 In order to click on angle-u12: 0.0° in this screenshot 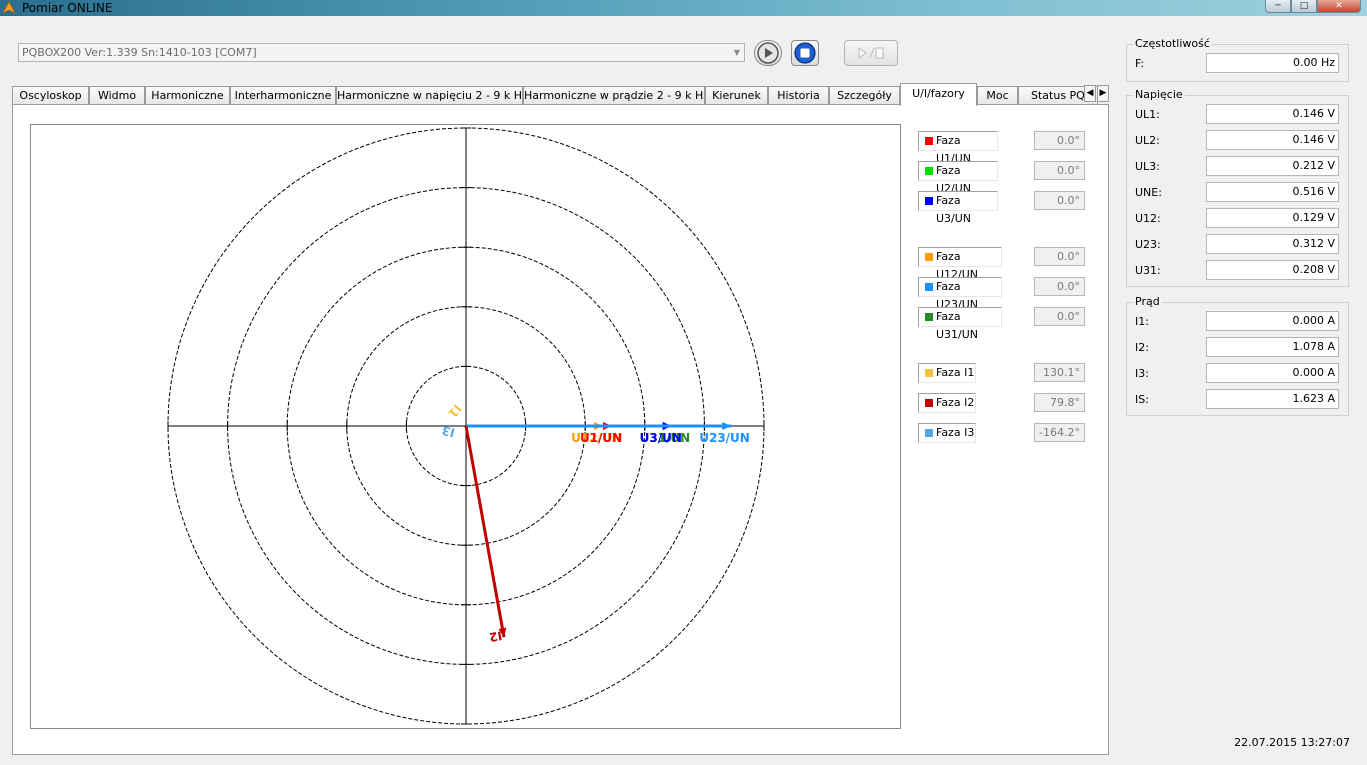, I will do `click(1059, 256)`.